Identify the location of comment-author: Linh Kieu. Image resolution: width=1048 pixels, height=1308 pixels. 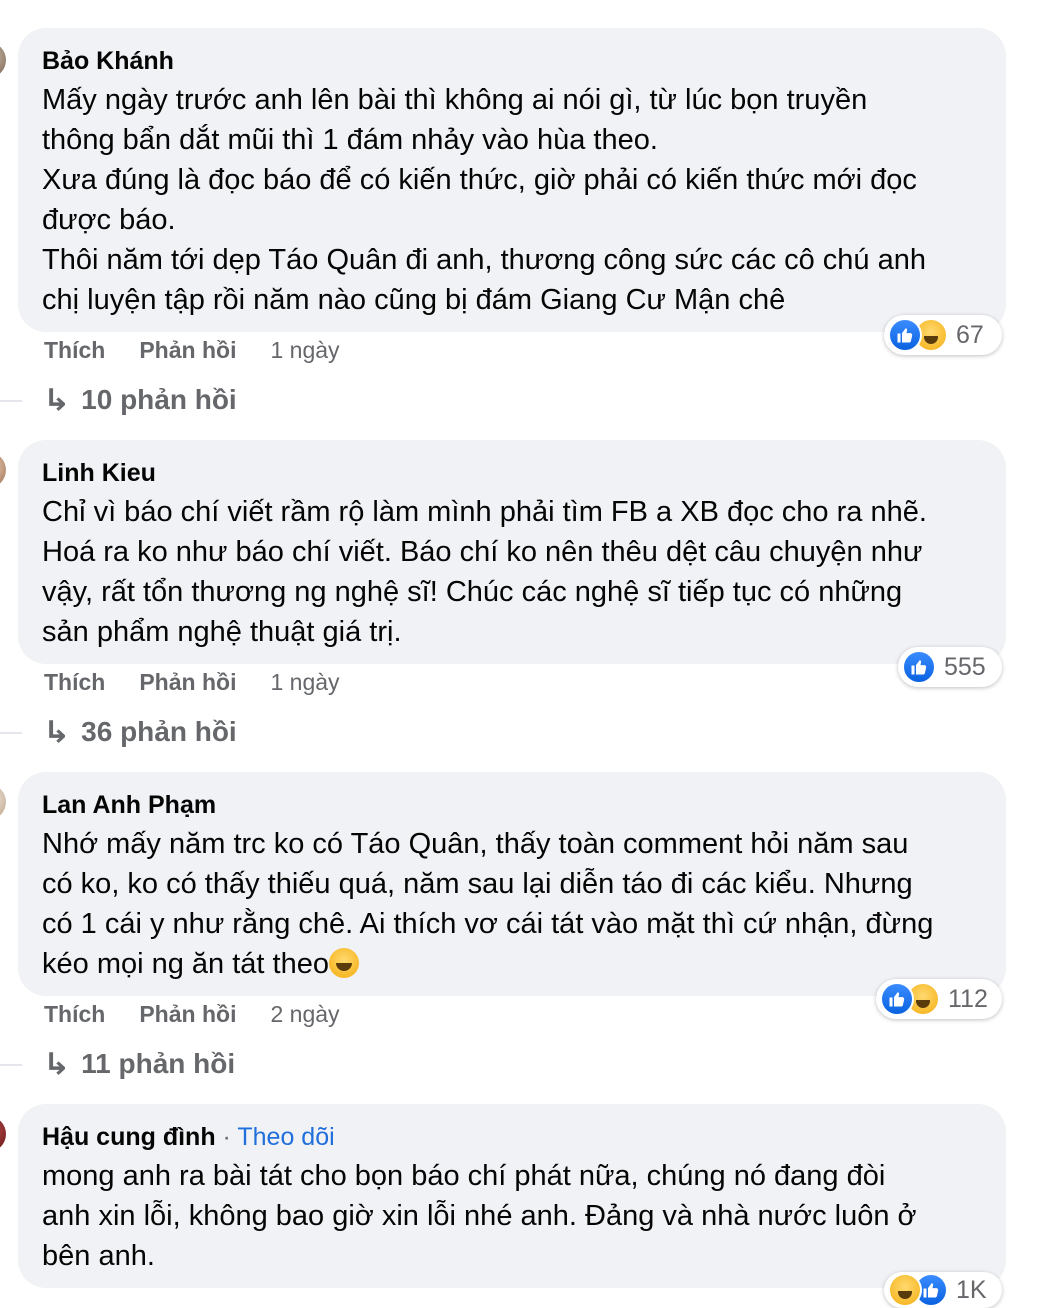
(512, 473).